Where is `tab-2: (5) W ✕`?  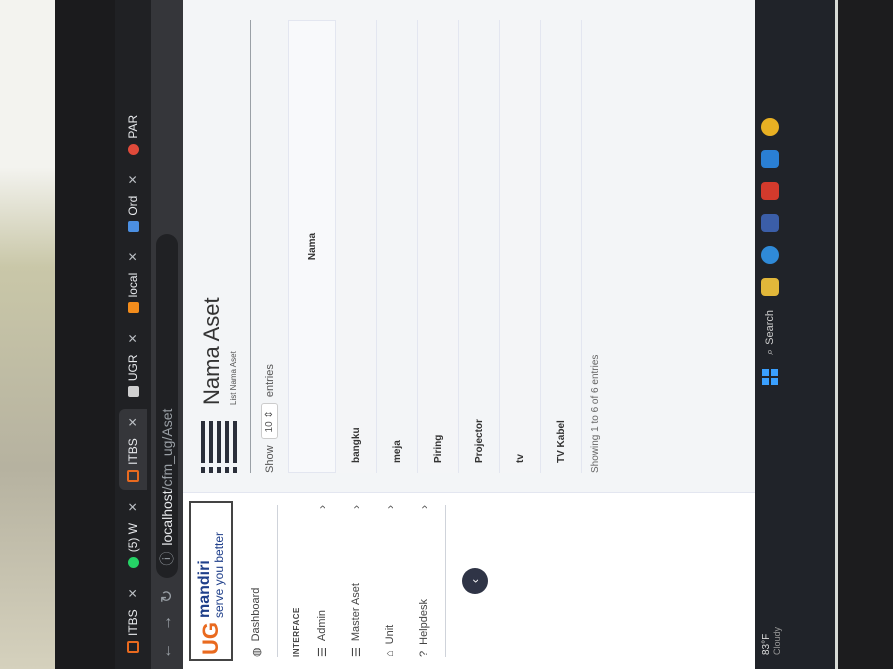 tab-2: (5) W ✕ is located at coordinates (133, 535).